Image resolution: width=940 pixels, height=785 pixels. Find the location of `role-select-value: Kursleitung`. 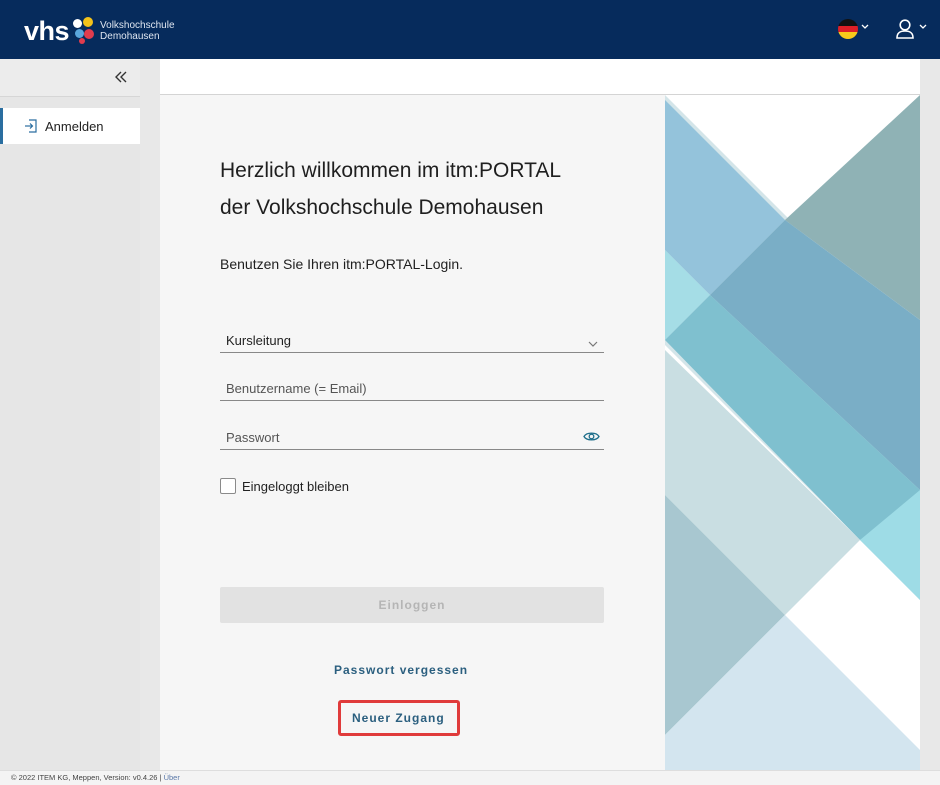

role-select-value: Kursleitung is located at coordinates (259, 340).